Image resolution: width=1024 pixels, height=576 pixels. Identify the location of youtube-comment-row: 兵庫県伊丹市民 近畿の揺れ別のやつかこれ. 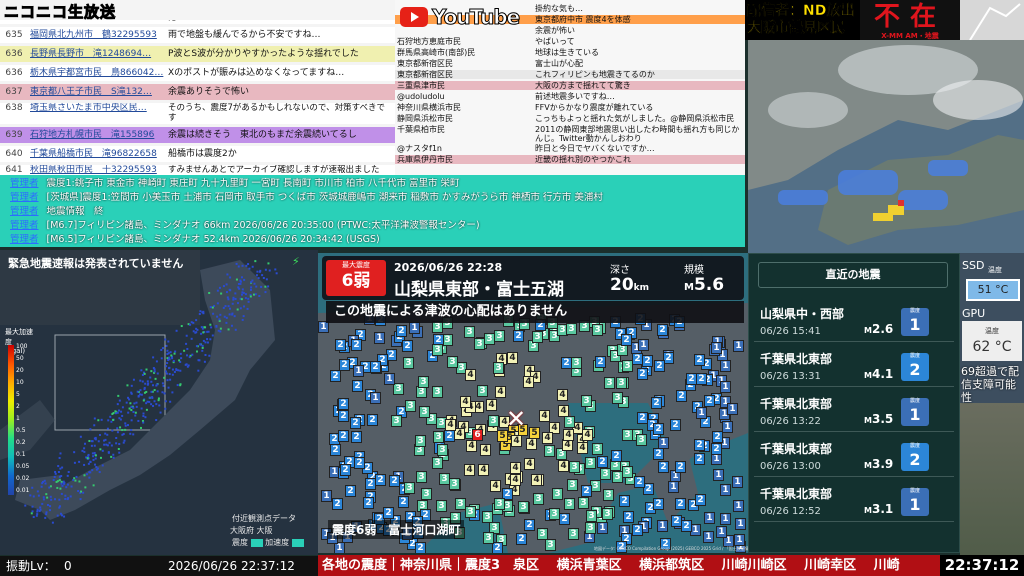
(570, 159).